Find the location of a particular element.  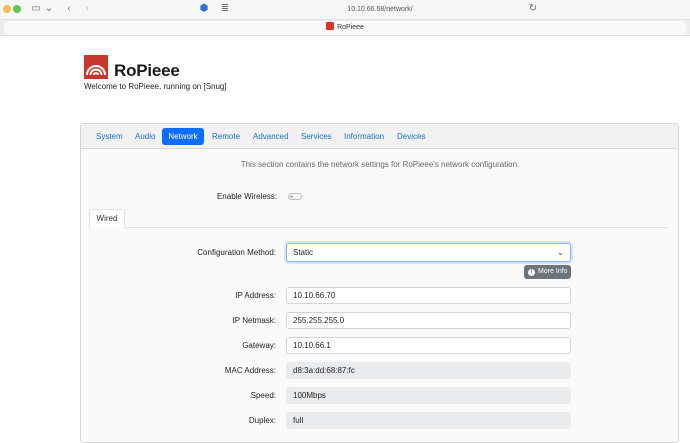

ip-netmask-input: 255.255.255.0 is located at coordinates (428, 320).